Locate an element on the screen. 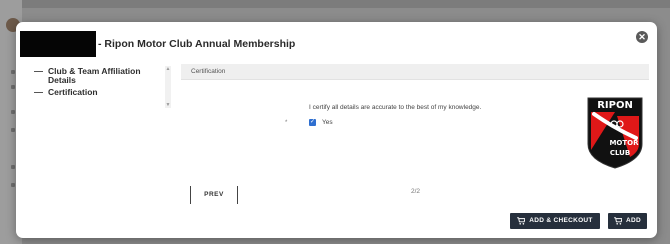 The image size is (670, 244). logo-text-club: CLUB is located at coordinates (620, 153).